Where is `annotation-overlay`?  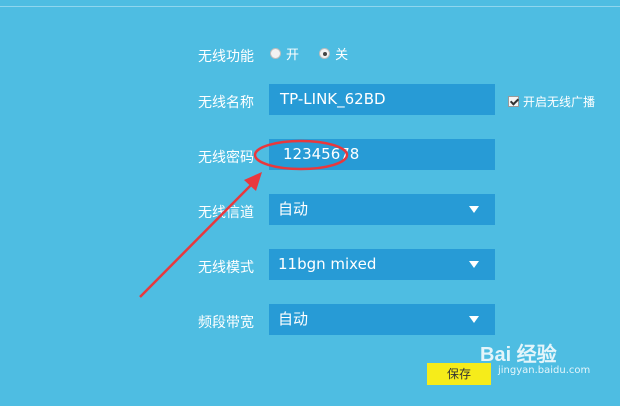
annotation-overlay is located at coordinates (244, 218).